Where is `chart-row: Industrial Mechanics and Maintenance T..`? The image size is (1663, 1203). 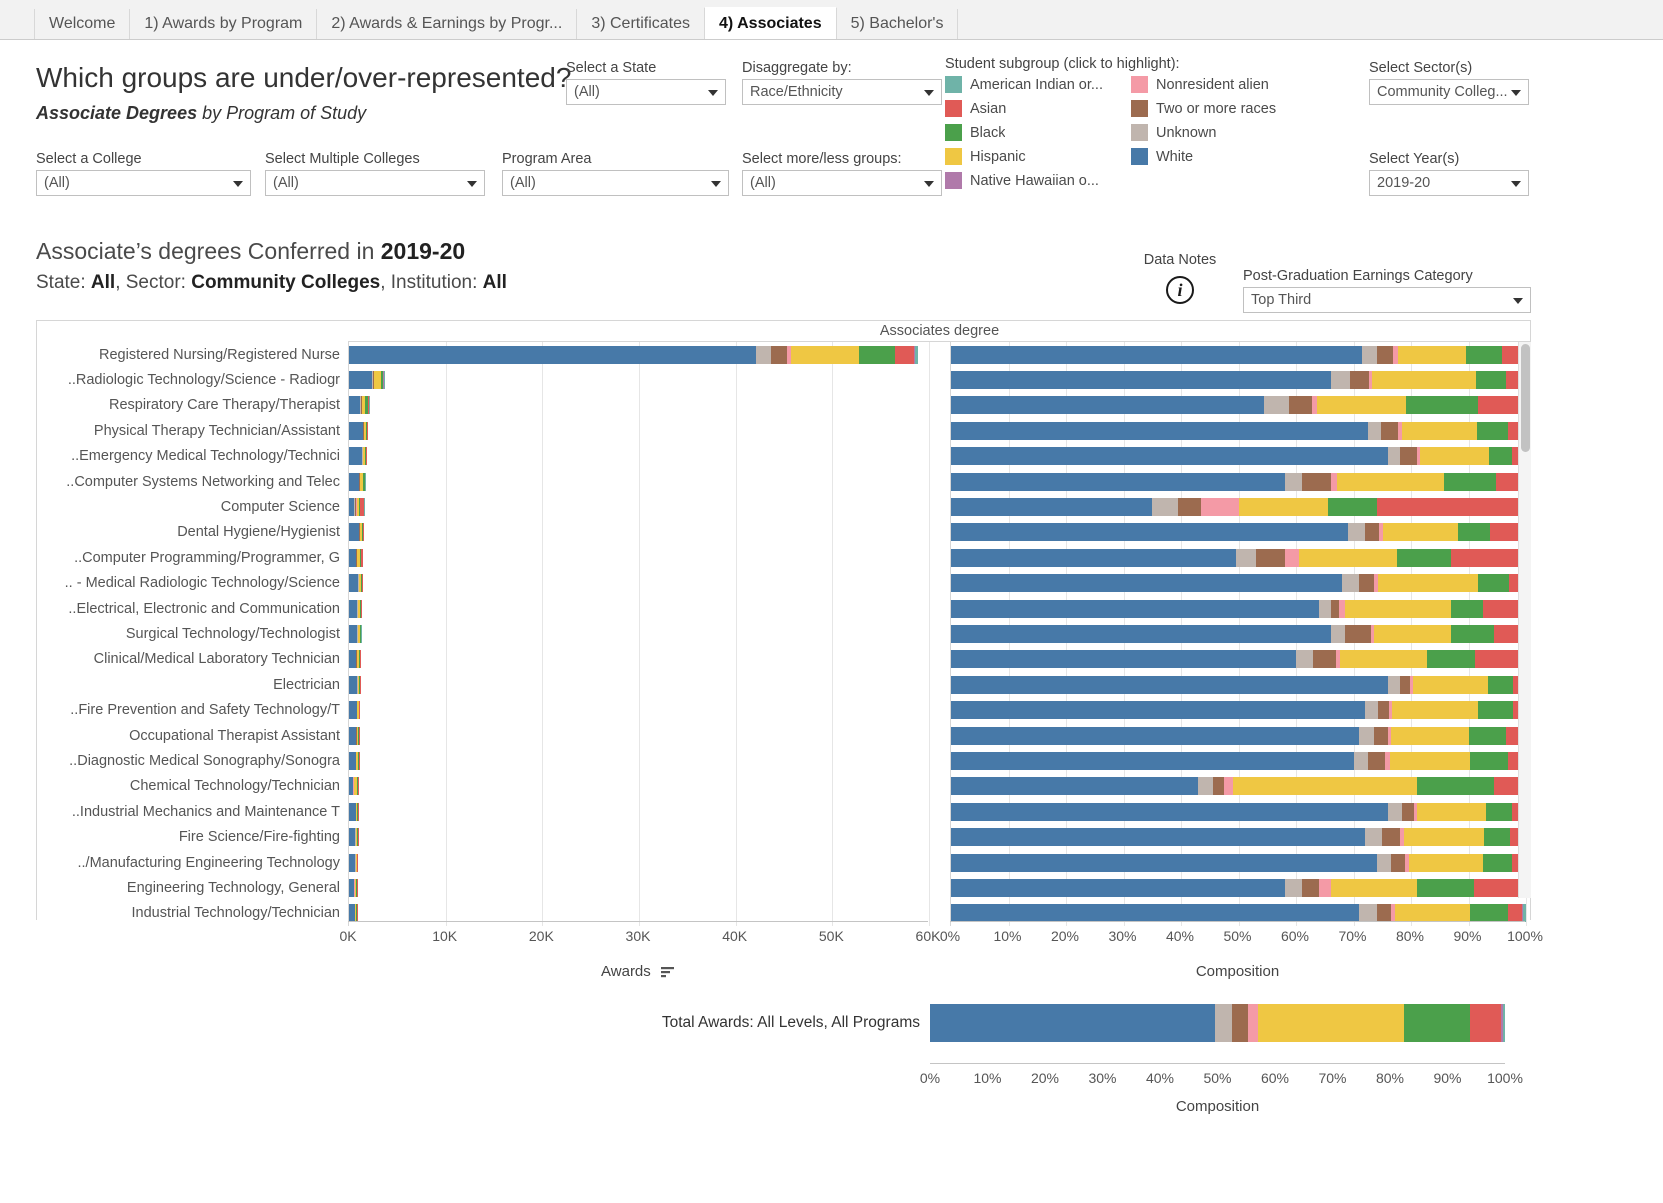 chart-row: Industrial Mechanics and Maintenance T.. is located at coordinates (783, 812).